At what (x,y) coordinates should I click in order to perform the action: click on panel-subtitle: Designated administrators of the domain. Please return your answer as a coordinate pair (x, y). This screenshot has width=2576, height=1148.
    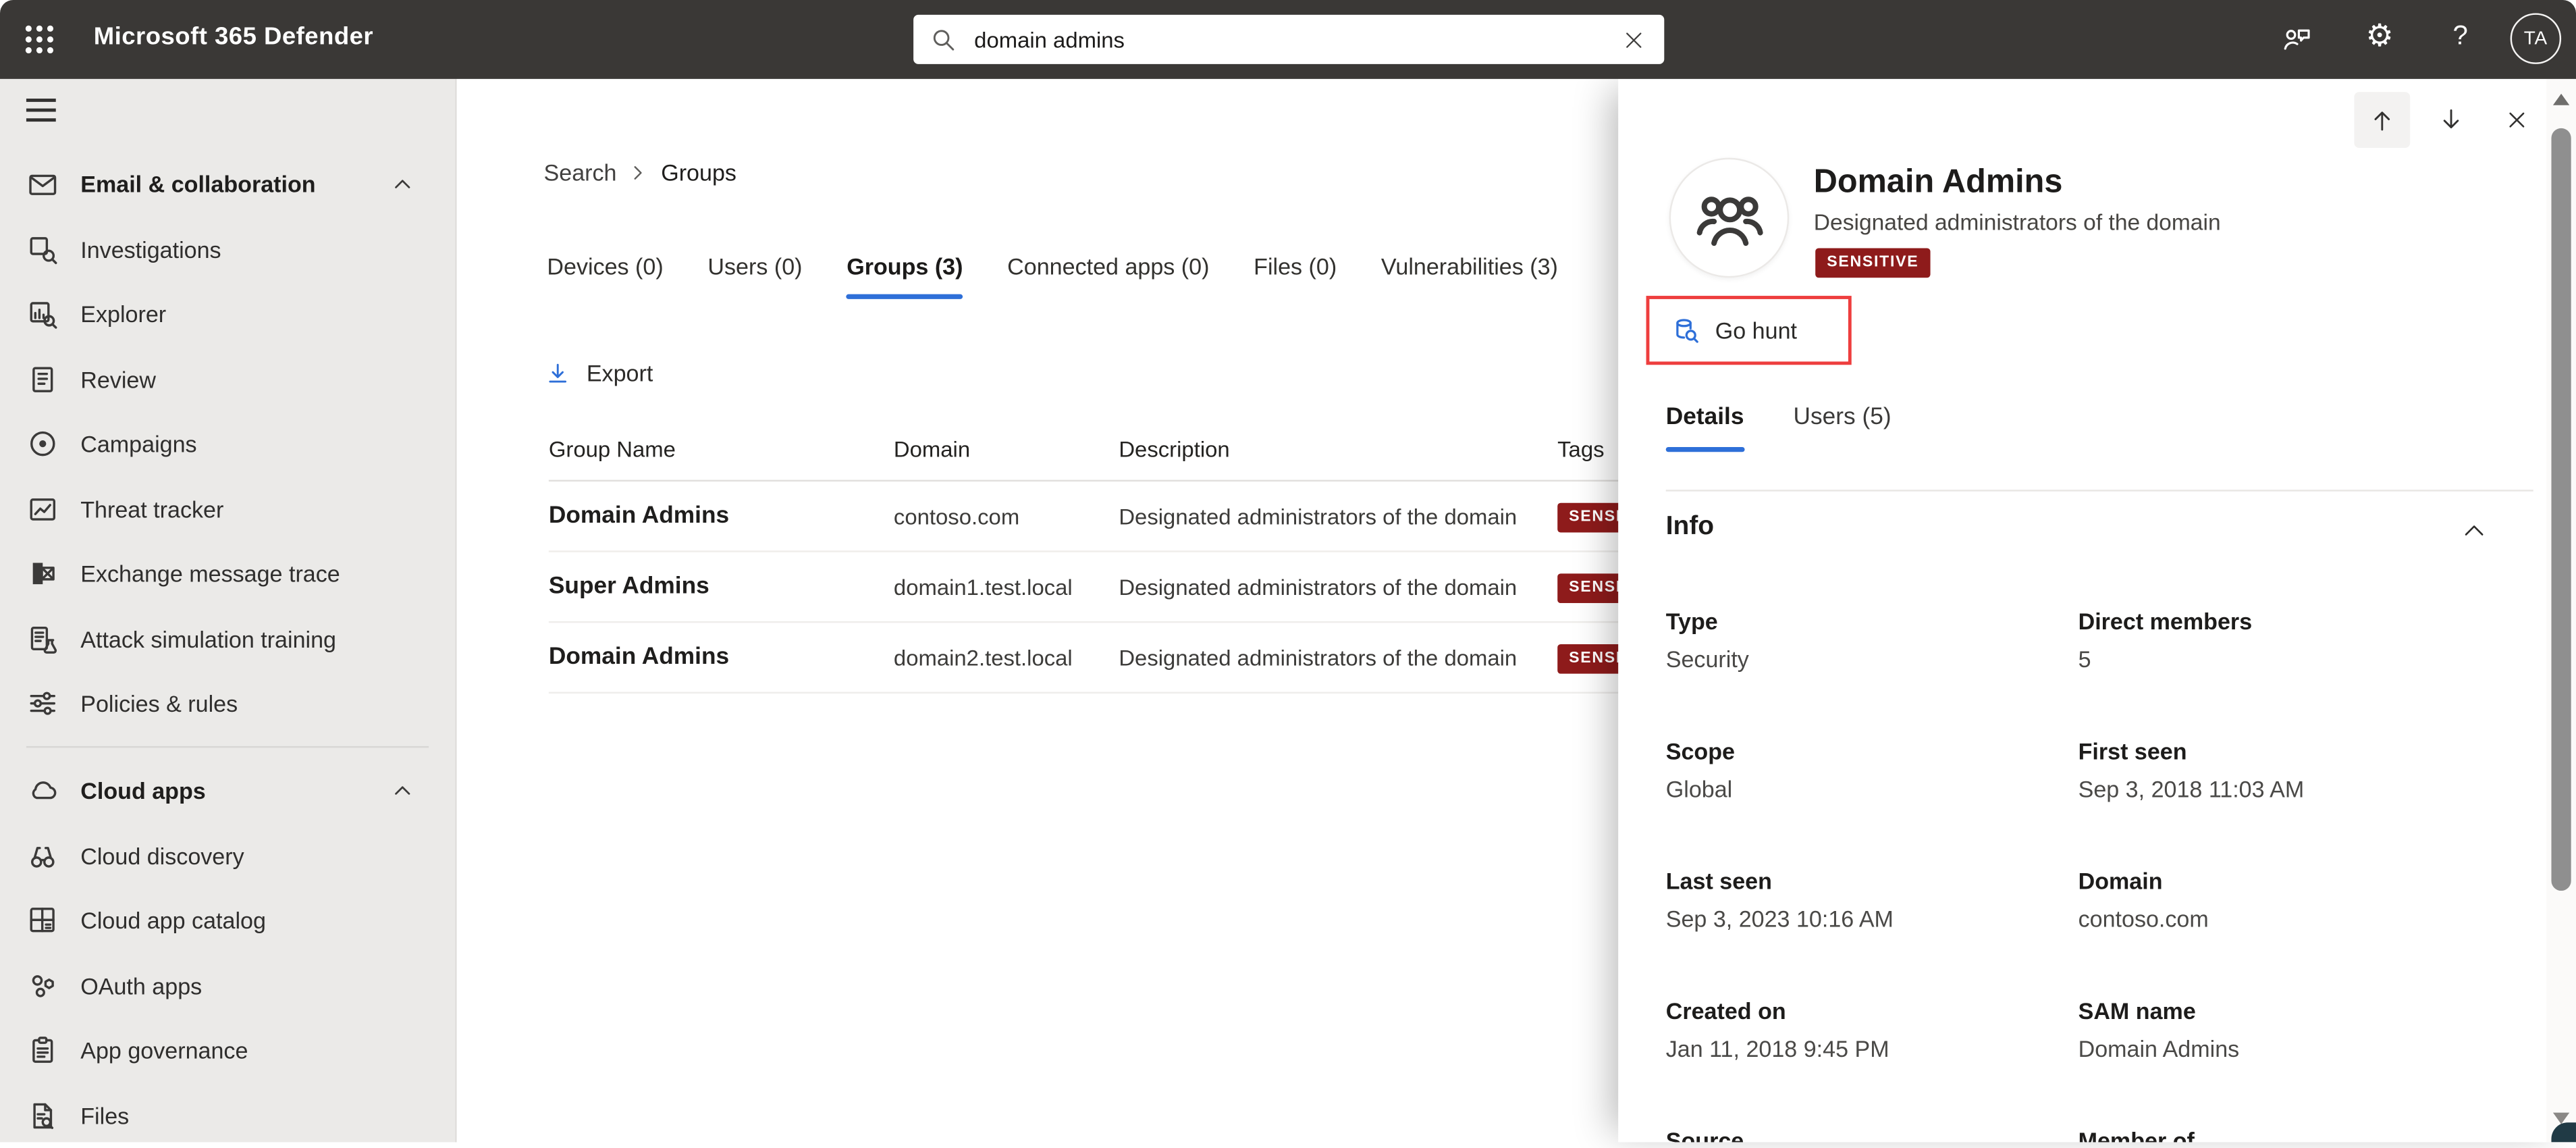
    Looking at the image, I should click on (2017, 223).